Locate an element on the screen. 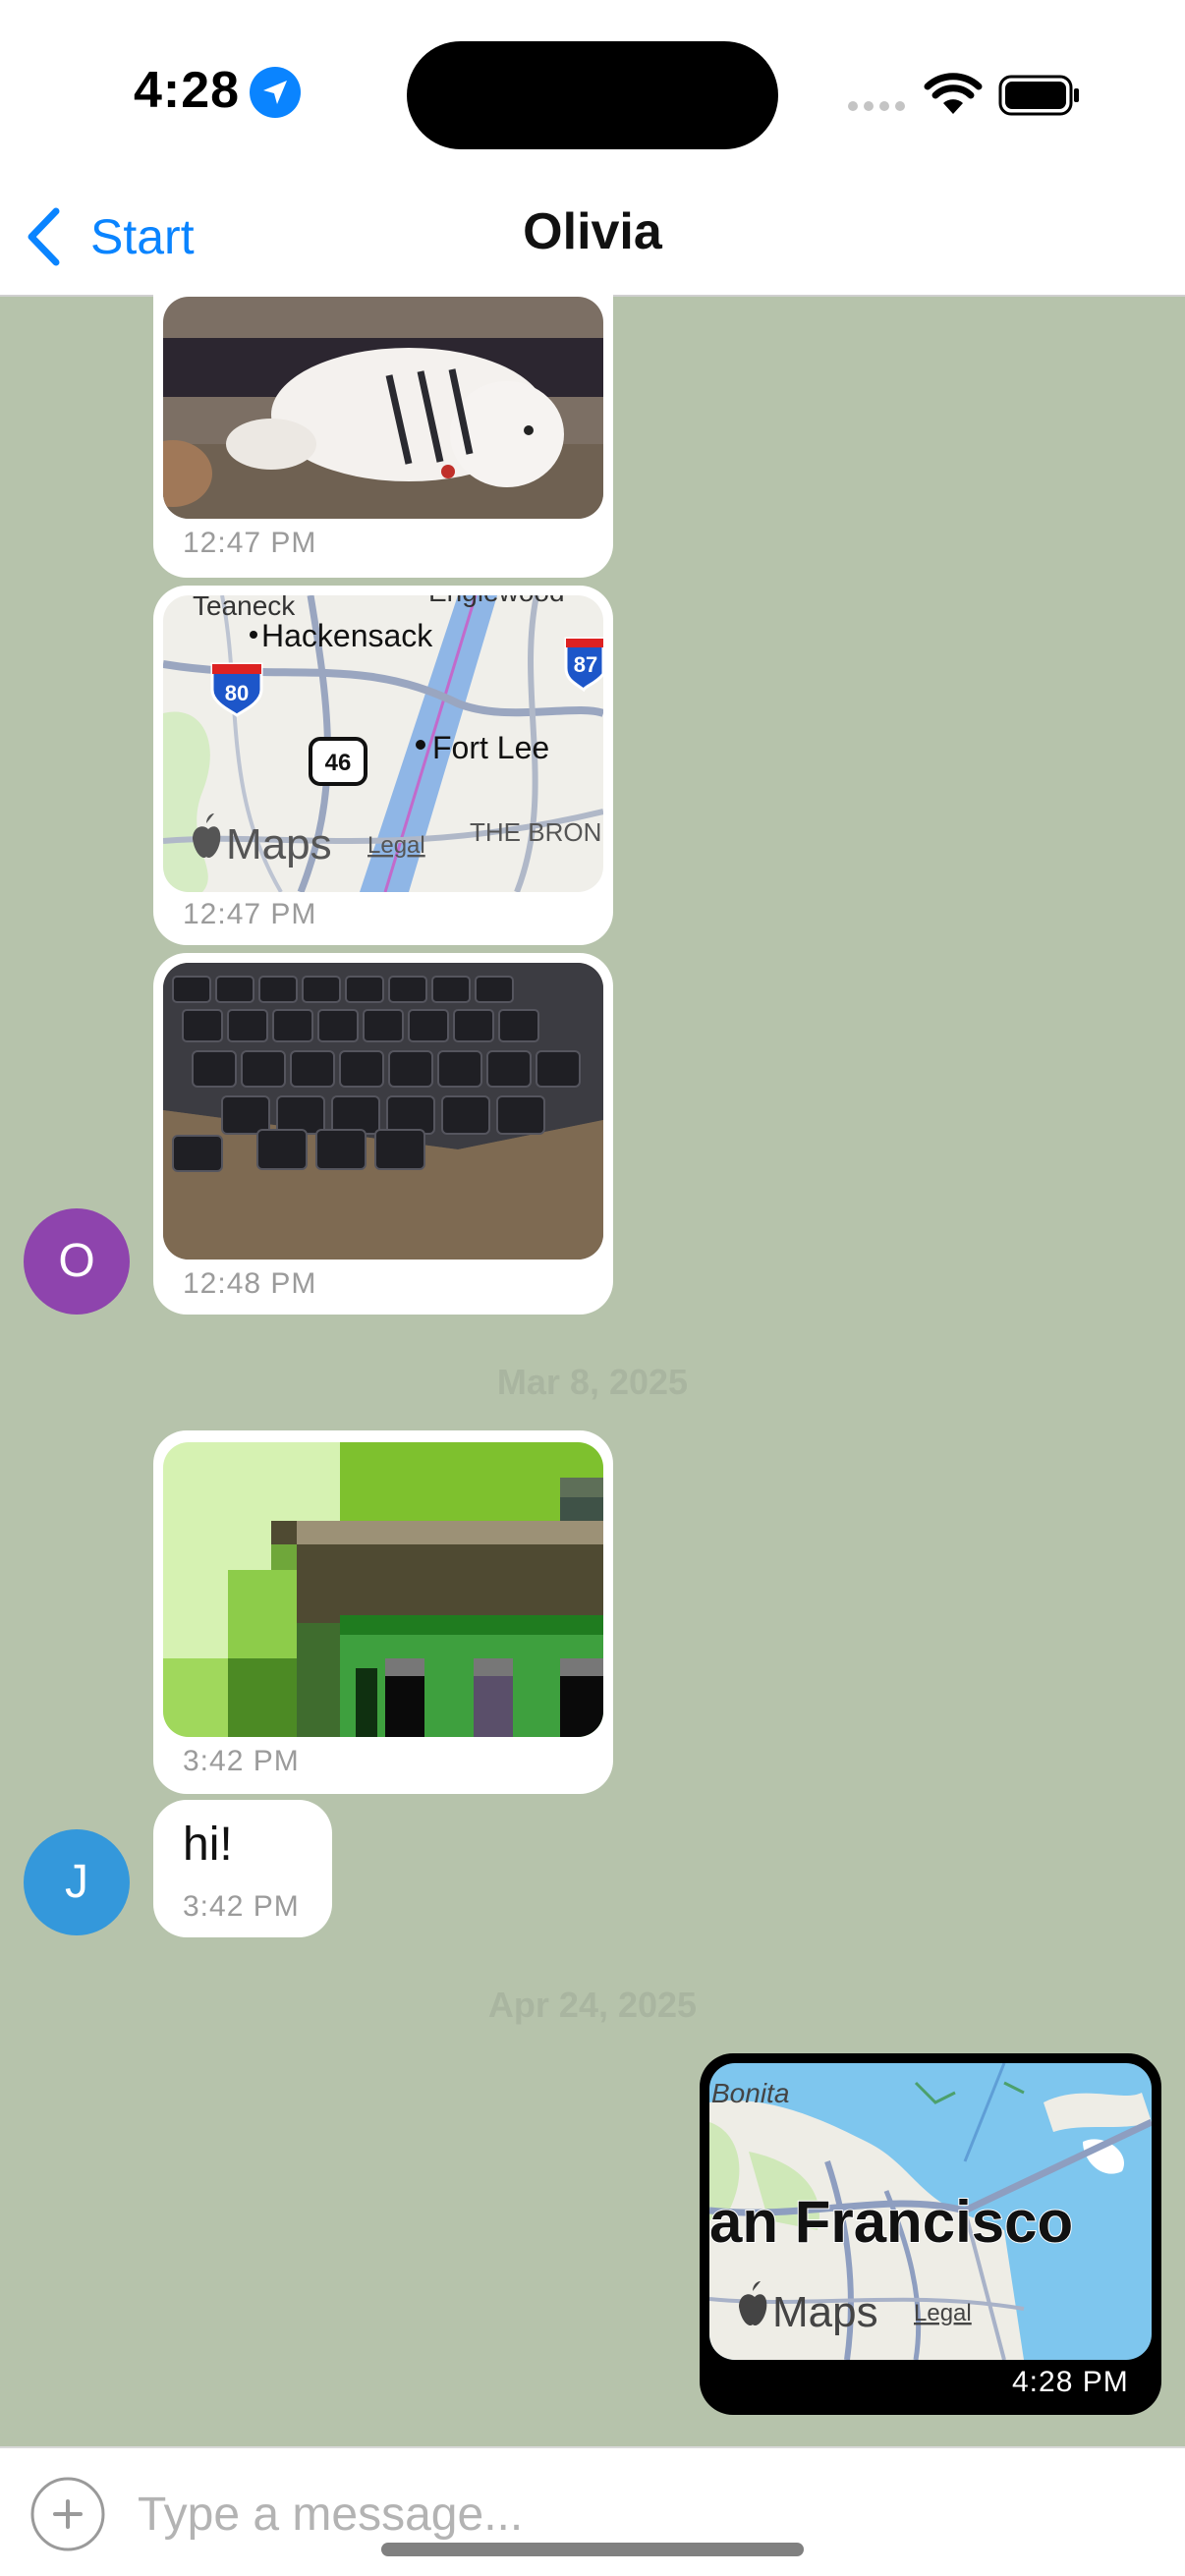 The image size is (1185, 2576). wifi-icon is located at coordinates (954, 93).